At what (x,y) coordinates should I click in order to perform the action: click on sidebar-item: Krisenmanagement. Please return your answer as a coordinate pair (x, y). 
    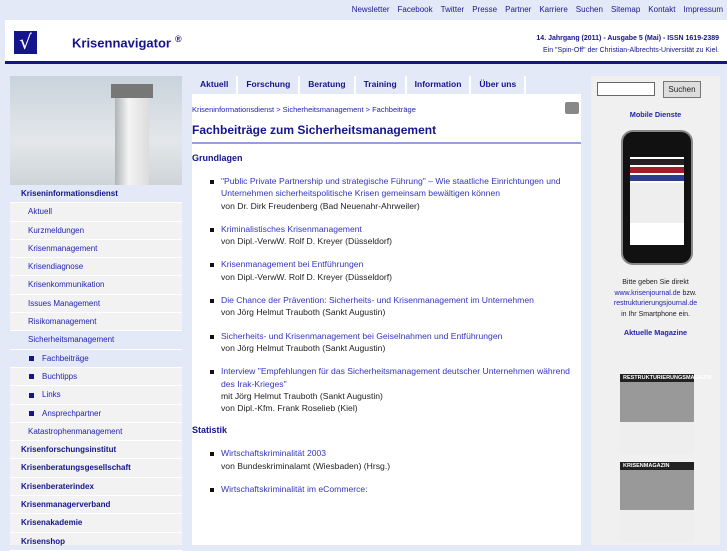
    Looking at the image, I should click on (96, 249).